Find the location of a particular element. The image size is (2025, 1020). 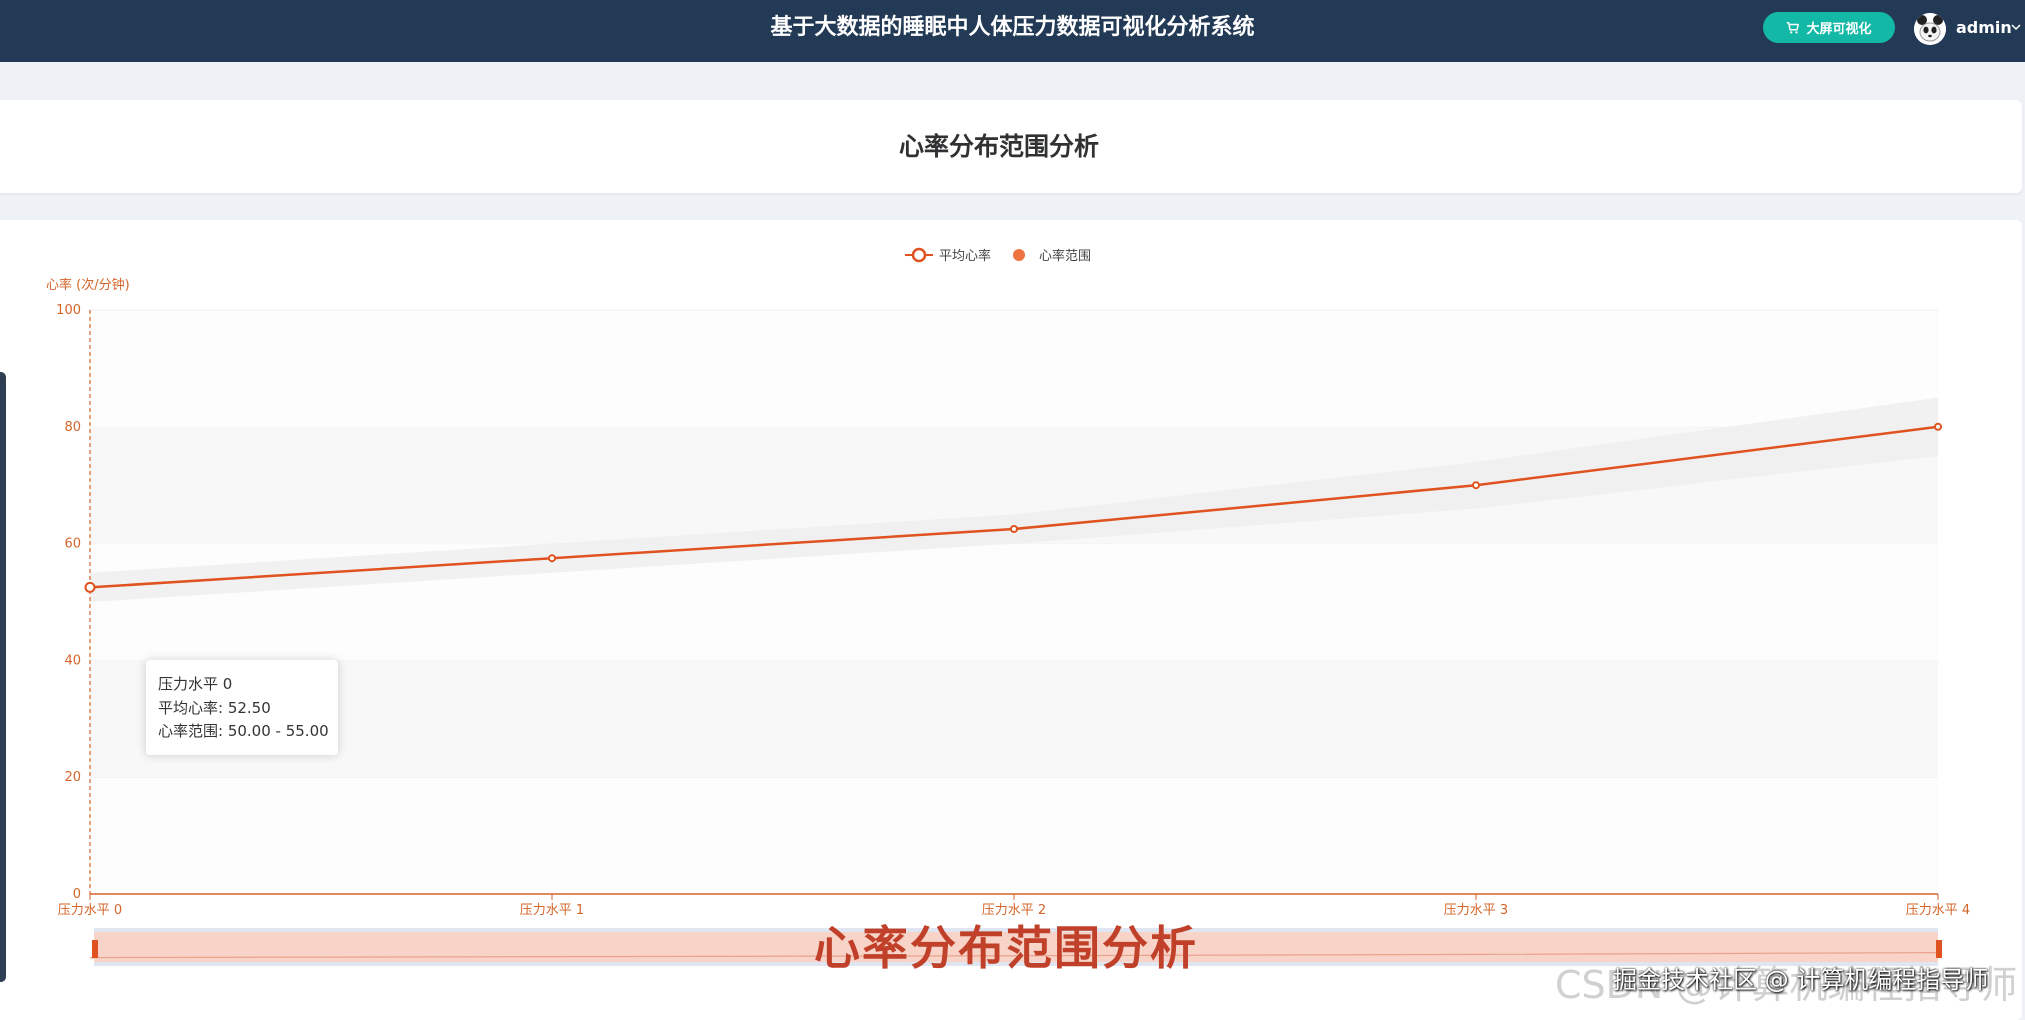

x-tick-label: 压力水平 1 is located at coordinates (552, 910).